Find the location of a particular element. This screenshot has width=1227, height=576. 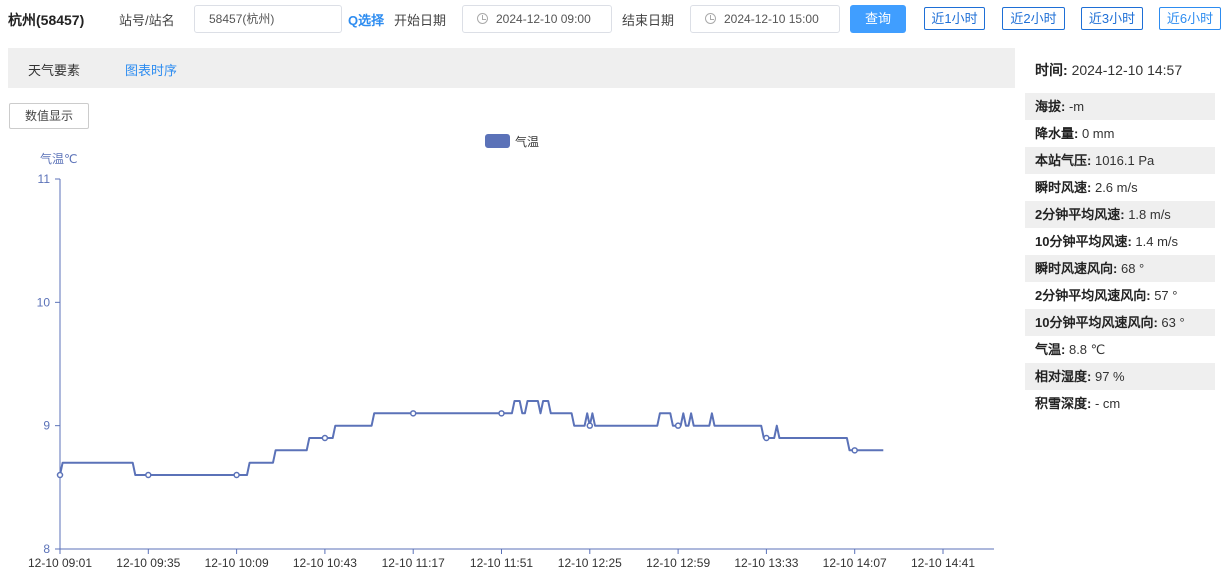

panel-row: 气温: 8.8 ℃ is located at coordinates (1120, 349).